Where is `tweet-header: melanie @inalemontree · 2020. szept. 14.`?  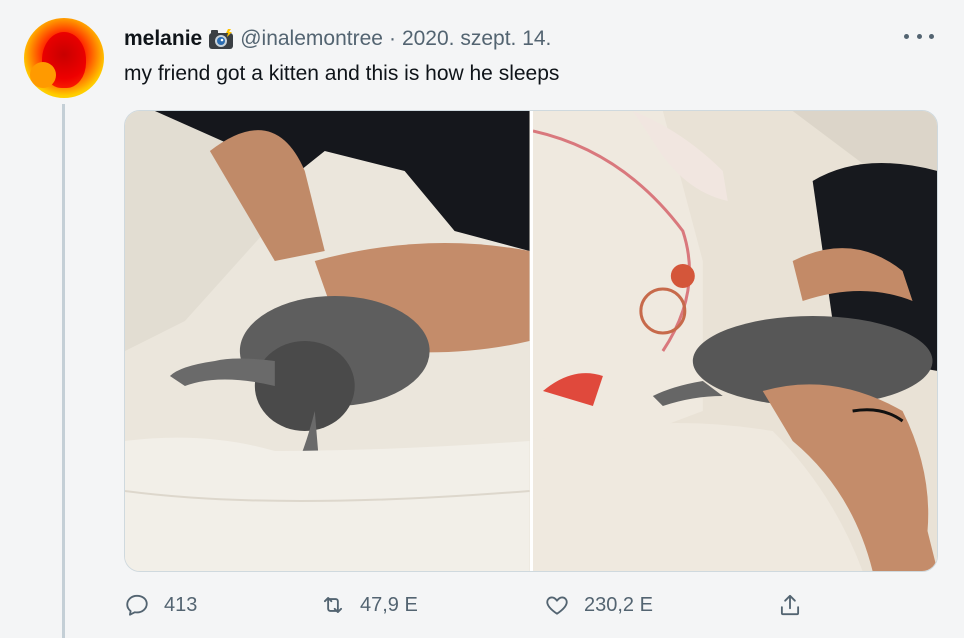
tweet-header: melanie @inalemontree · 2020. szept. 14. is located at coordinates (337, 39).